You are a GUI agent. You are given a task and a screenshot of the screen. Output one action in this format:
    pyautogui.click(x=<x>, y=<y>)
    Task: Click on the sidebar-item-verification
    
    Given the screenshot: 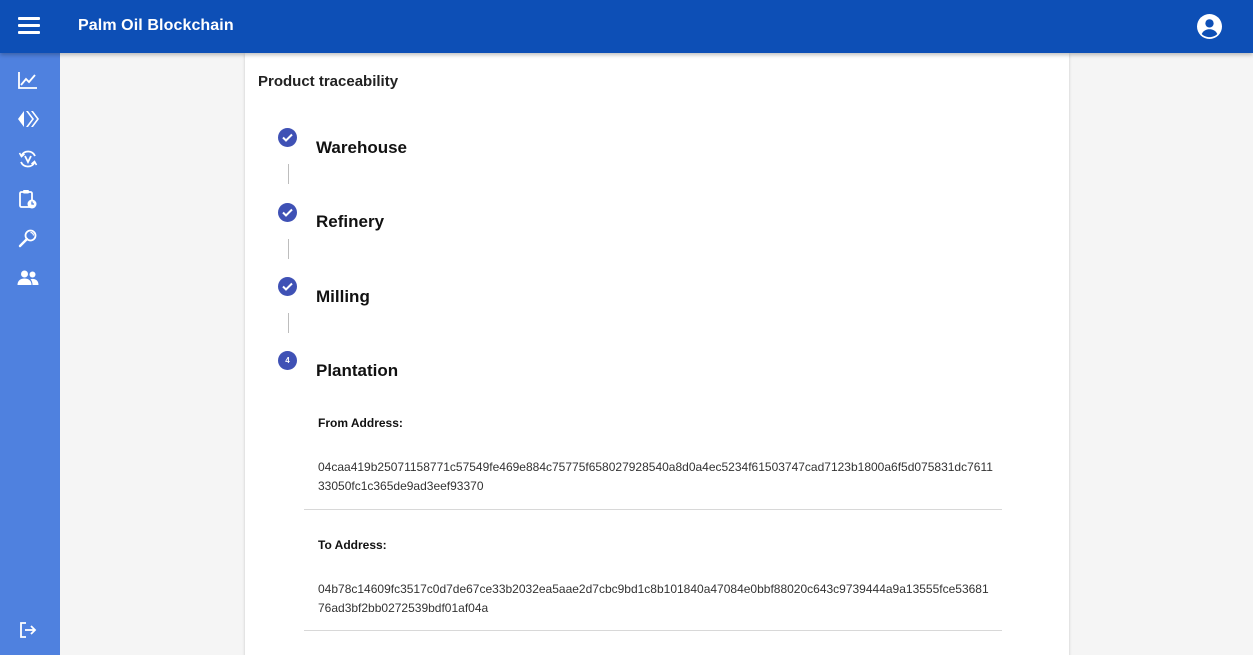 What is the action you would take?
    pyautogui.click(x=28, y=159)
    